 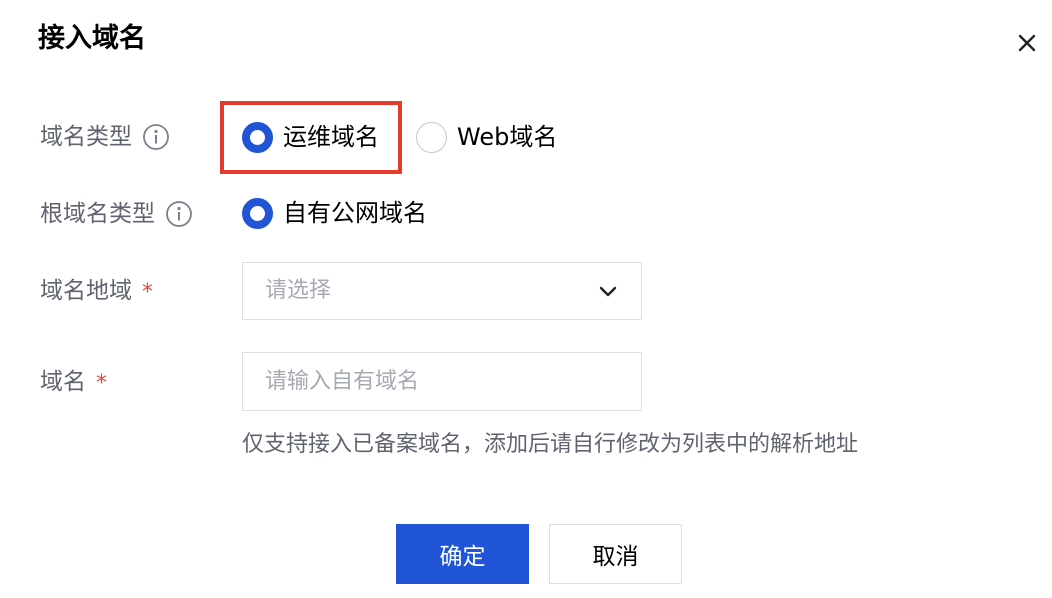 I want to click on root-domain-type-label: 根域名类型, so click(x=116, y=214).